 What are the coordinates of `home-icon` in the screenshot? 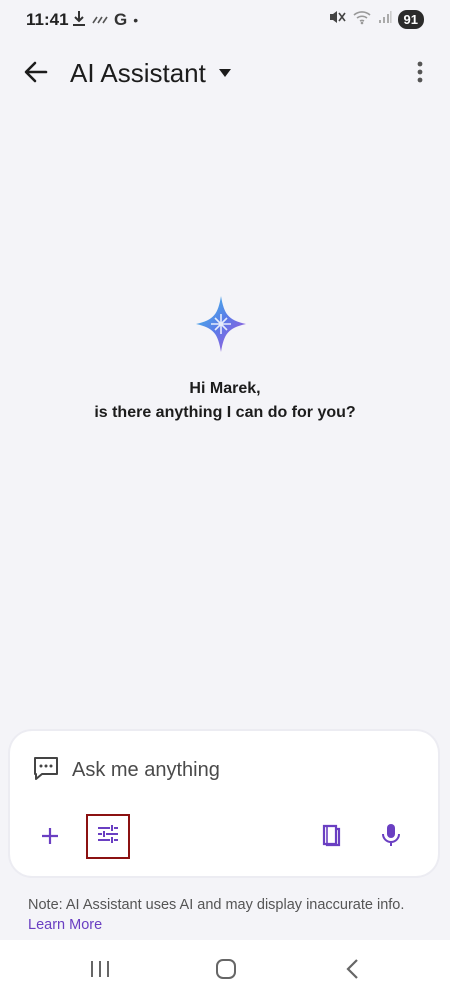 It's located at (226, 971).